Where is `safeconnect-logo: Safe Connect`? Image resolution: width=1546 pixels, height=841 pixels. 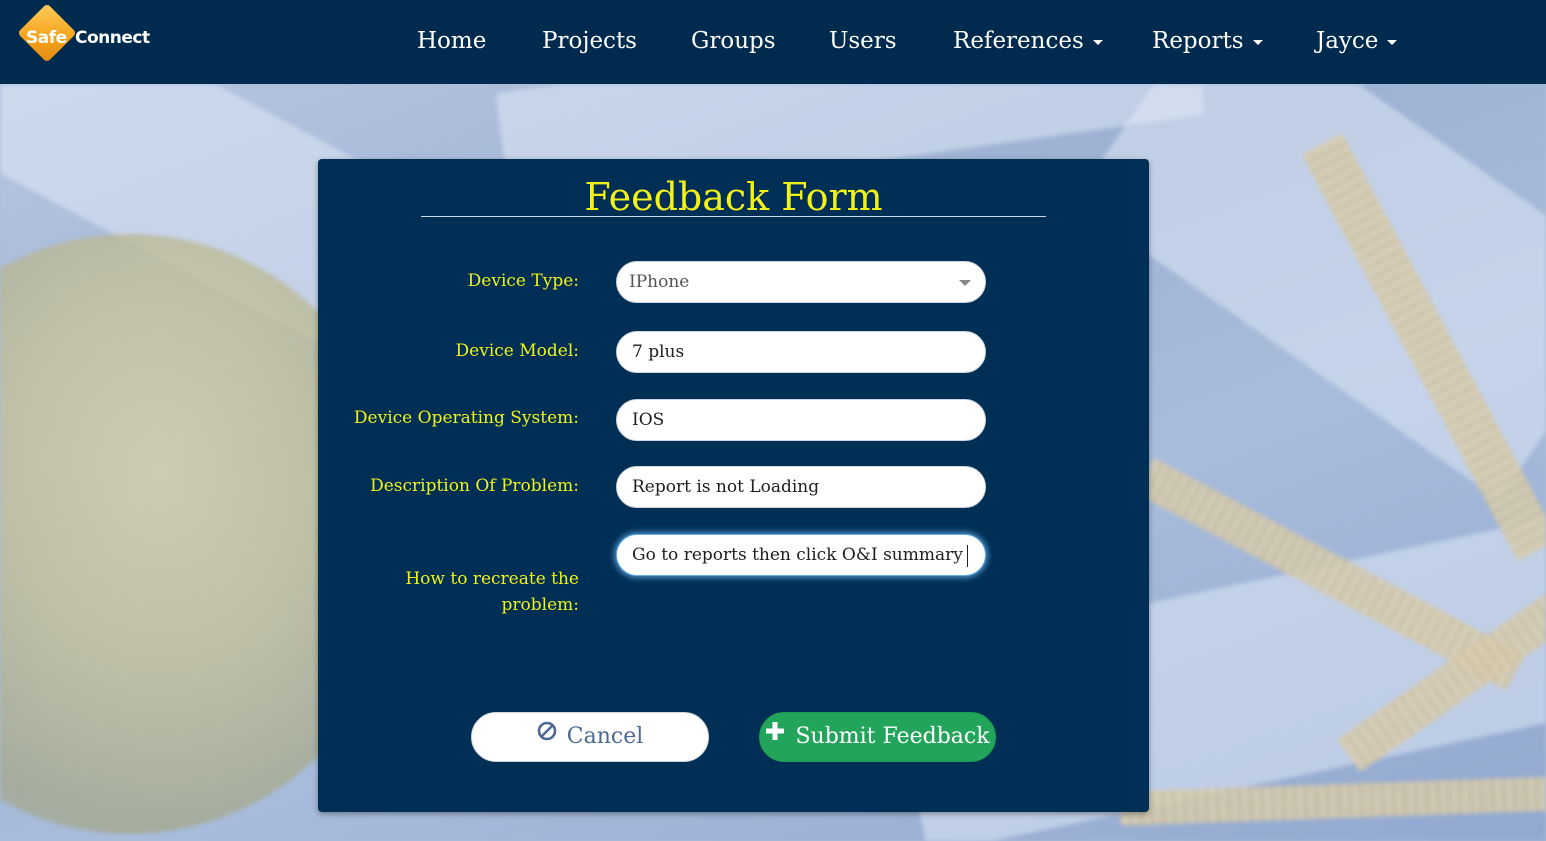 safeconnect-logo: Safe Connect is located at coordinates (97, 36).